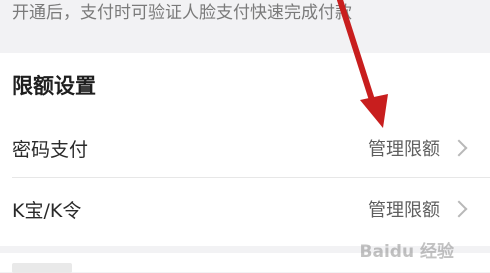  Describe the element at coordinates (54, 86) in the screenshot. I see `section-title: 限额设置` at that location.